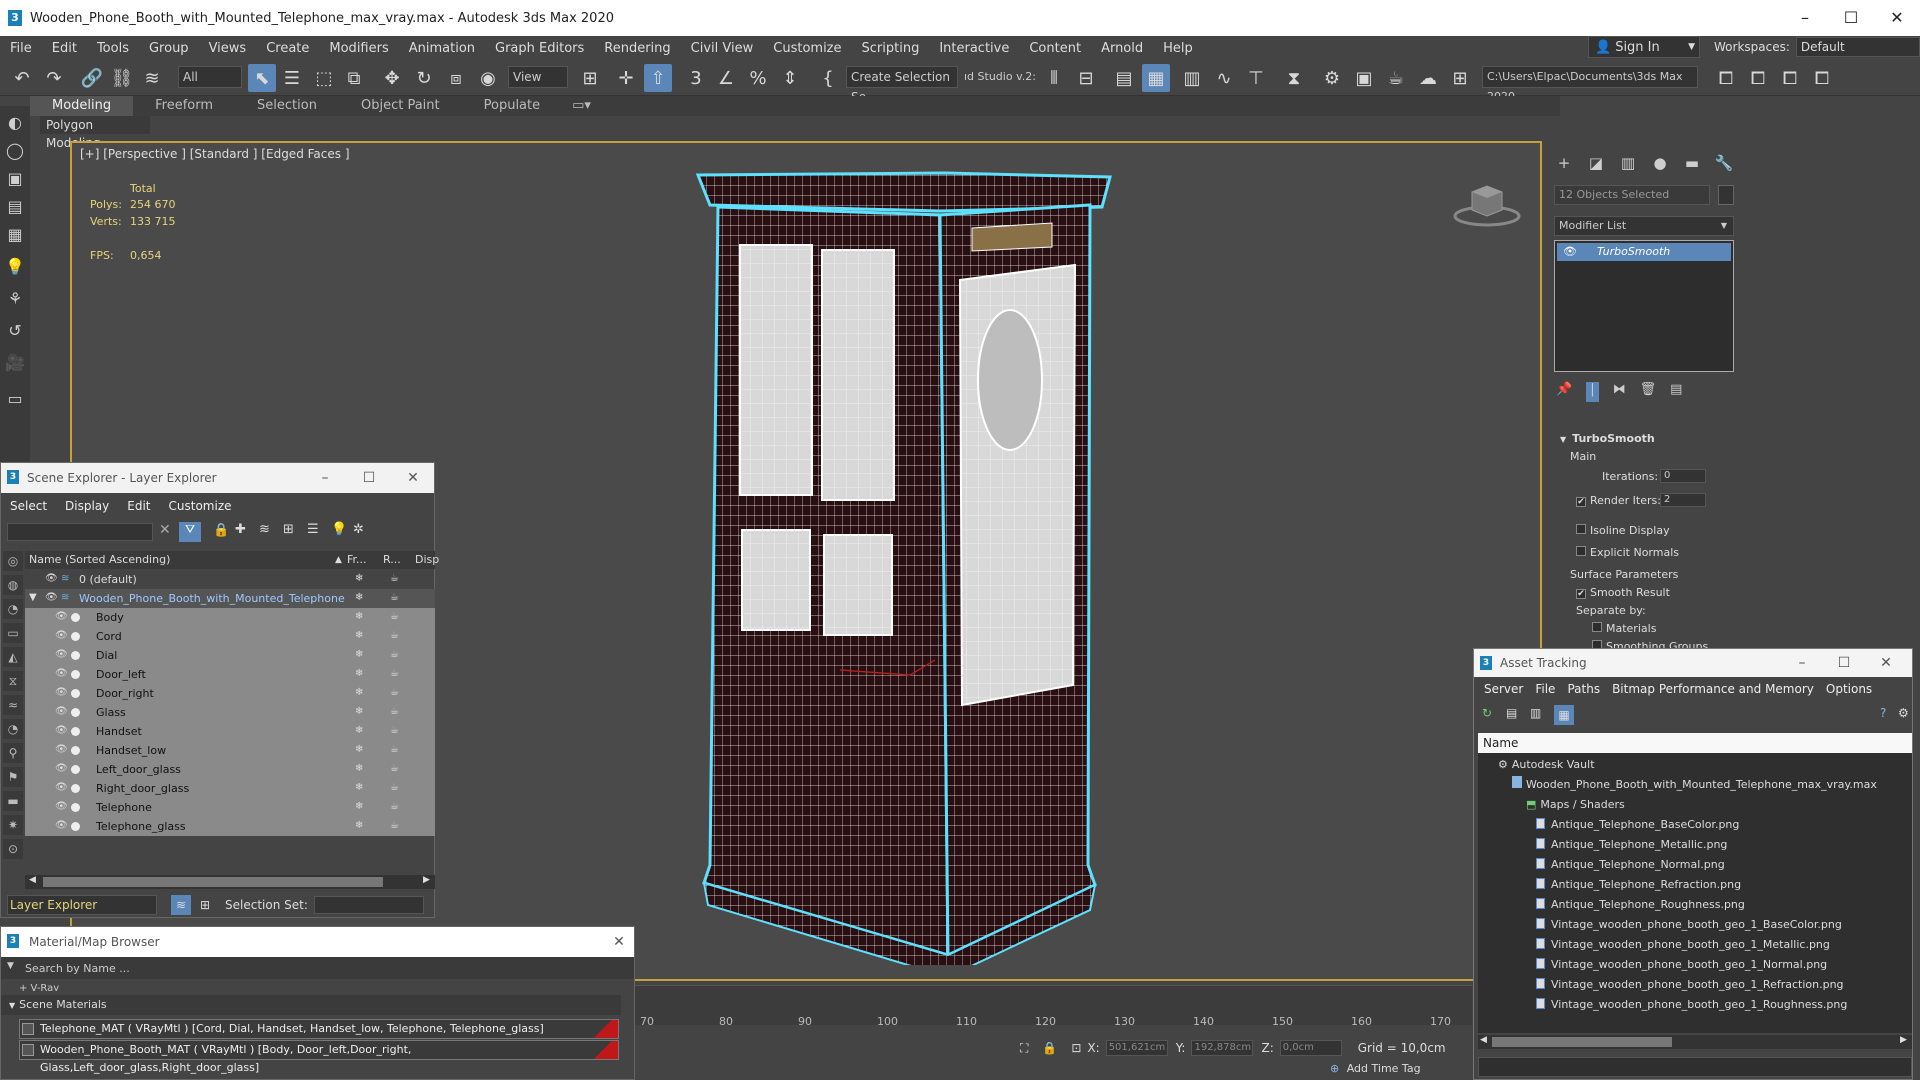  What do you see at coordinates (217, 478) in the screenshot?
I see `scene-explorer-titlebar: 3 Scene Explorer - Layer Explorer – ☐ ✕` at bounding box center [217, 478].